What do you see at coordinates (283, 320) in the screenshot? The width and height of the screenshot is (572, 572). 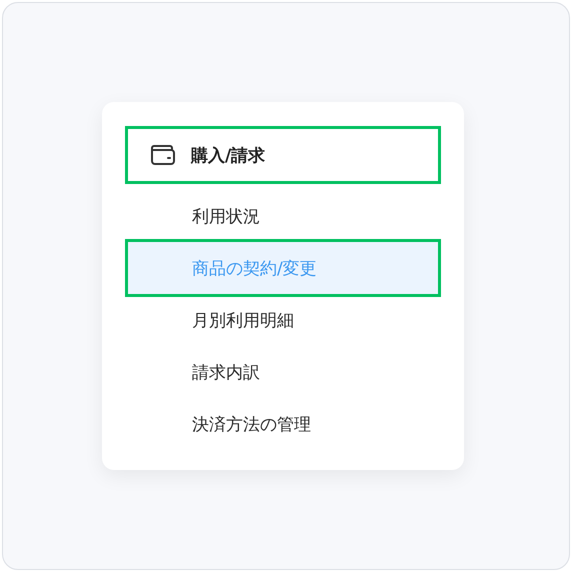 I see `menu-item: 月別利用明細` at bounding box center [283, 320].